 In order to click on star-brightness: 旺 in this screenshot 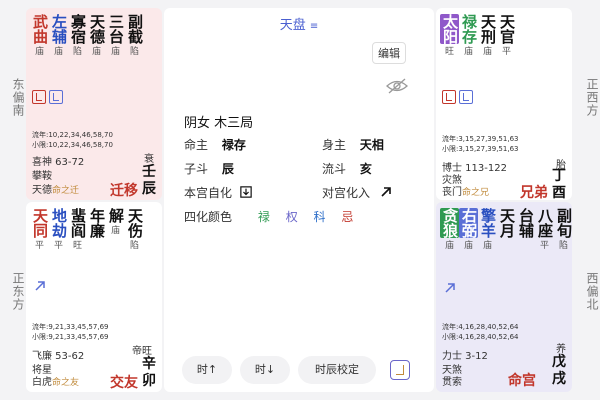, I will do `click(449, 52)`.